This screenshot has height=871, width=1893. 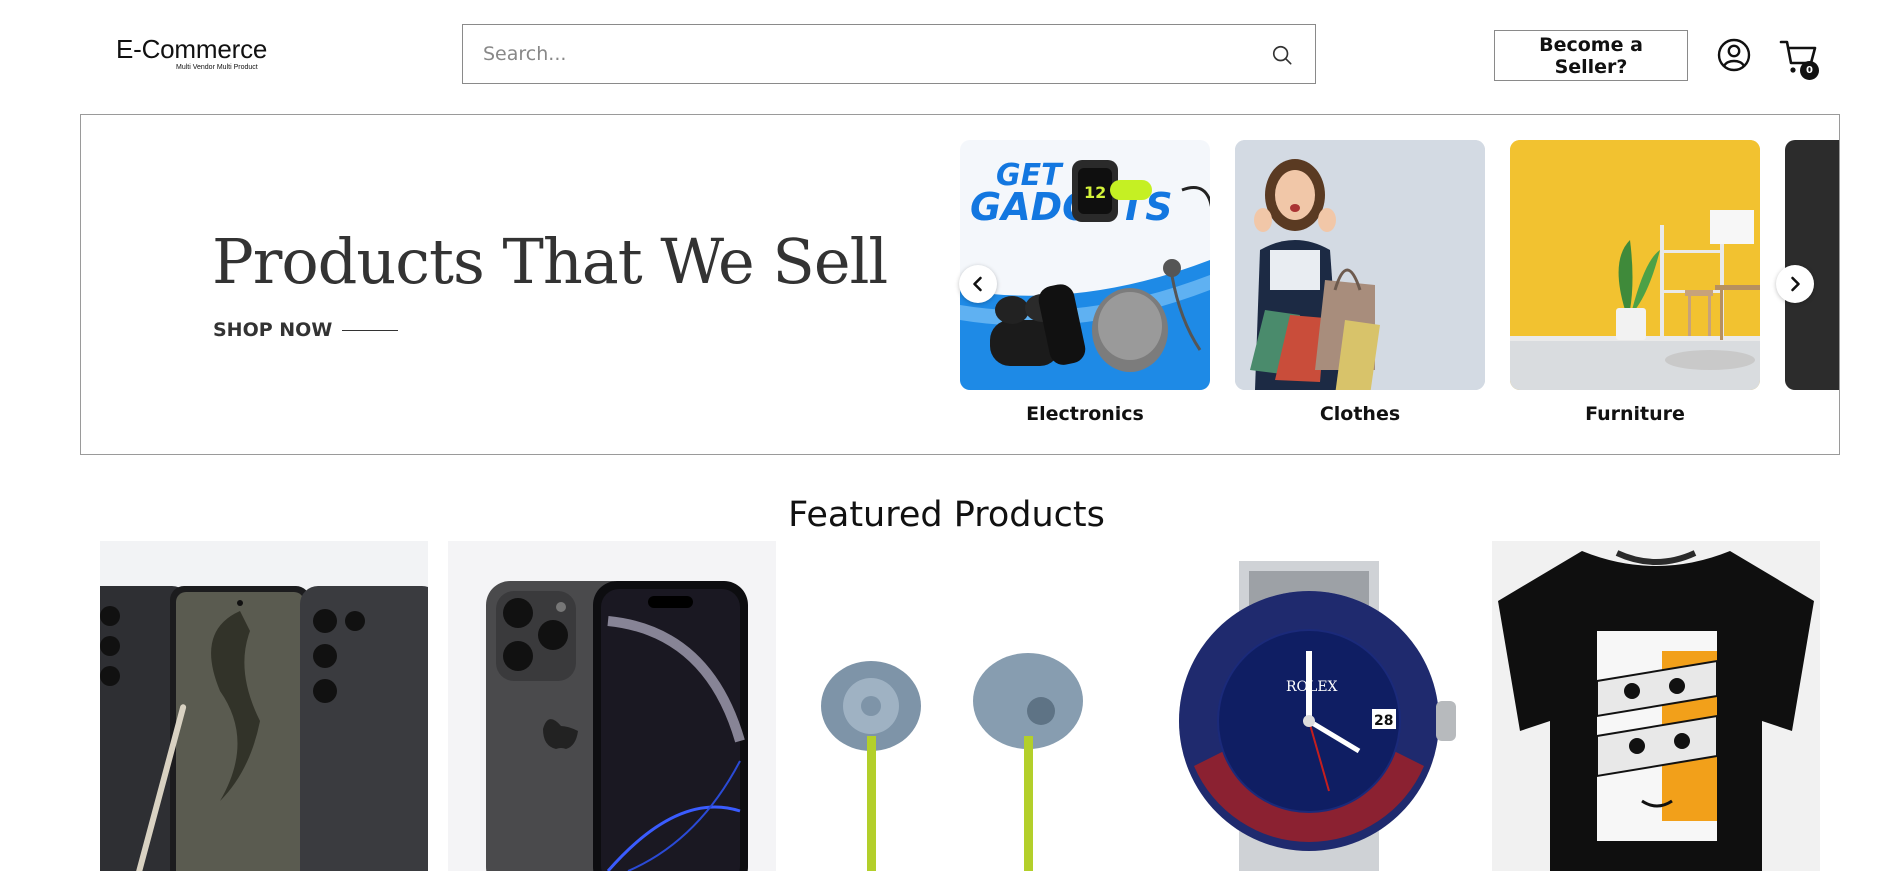 I want to click on hero-title: Products That We Sell, so click(x=550, y=261).